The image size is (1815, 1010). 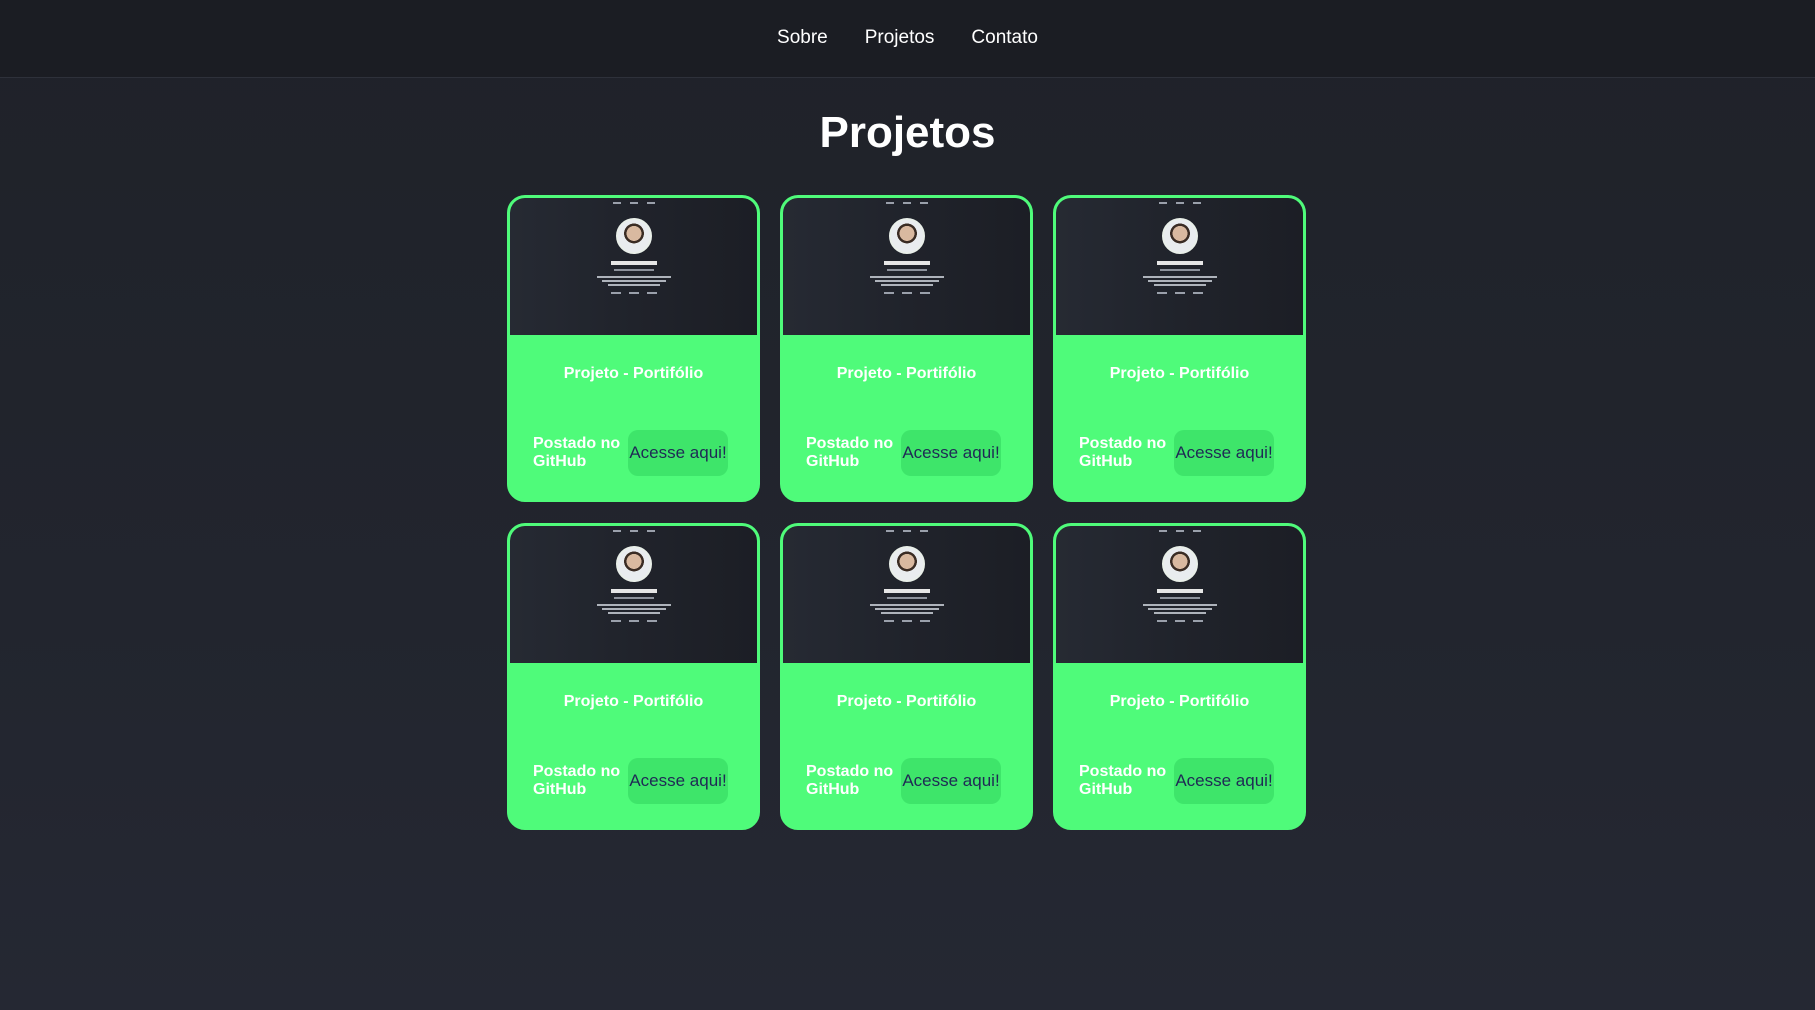 What do you see at coordinates (1004, 38) in the screenshot?
I see `nav-link-contato: Contato` at bounding box center [1004, 38].